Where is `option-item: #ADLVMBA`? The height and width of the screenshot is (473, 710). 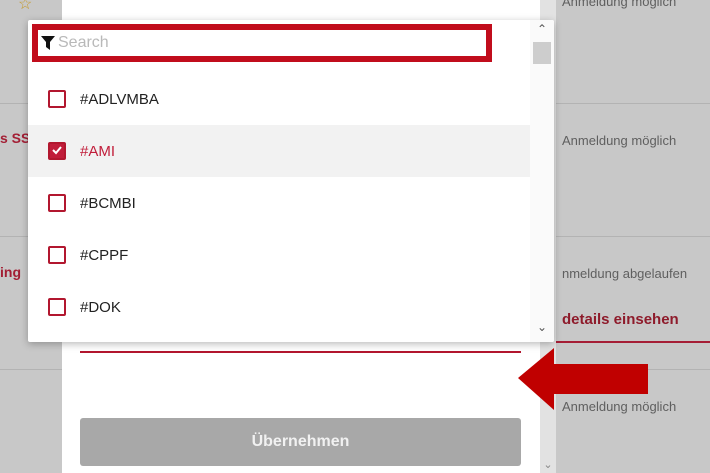
option-item: #ADLVMBA is located at coordinates (279, 99).